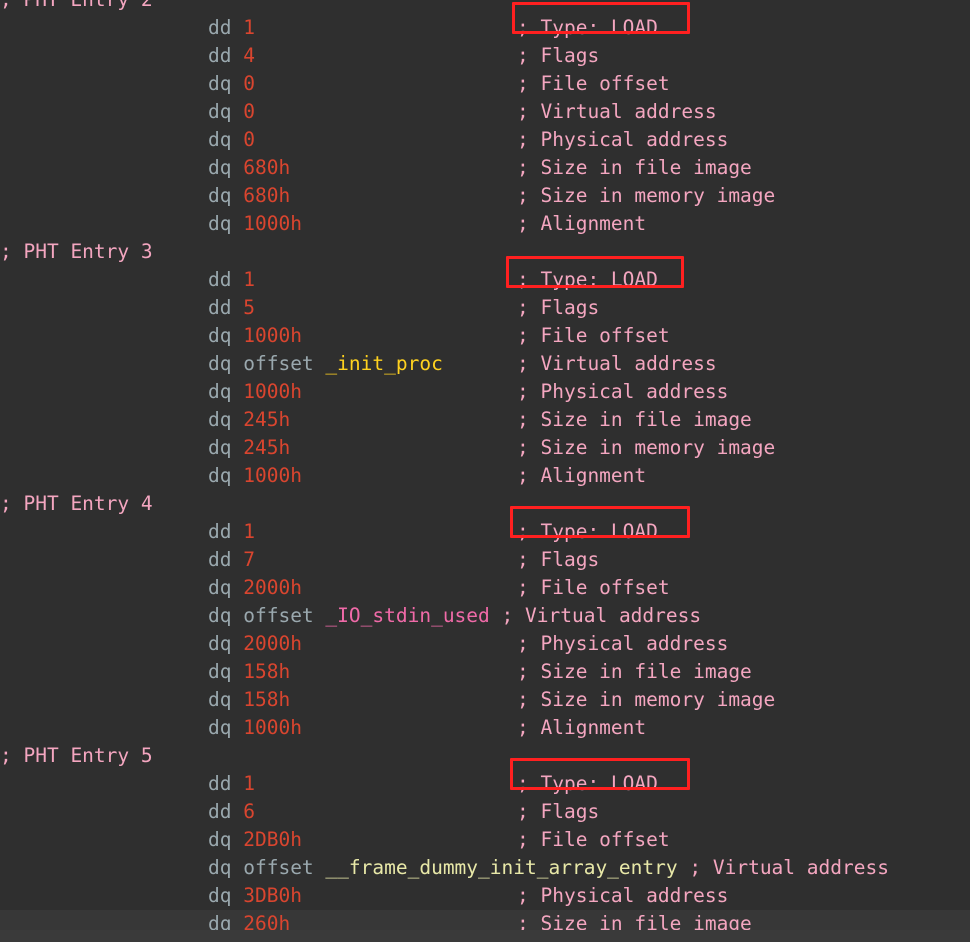 This screenshot has width=970, height=942. What do you see at coordinates (485, 308) in the screenshot?
I see `code-line: dd 5 ; Flags` at bounding box center [485, 308].